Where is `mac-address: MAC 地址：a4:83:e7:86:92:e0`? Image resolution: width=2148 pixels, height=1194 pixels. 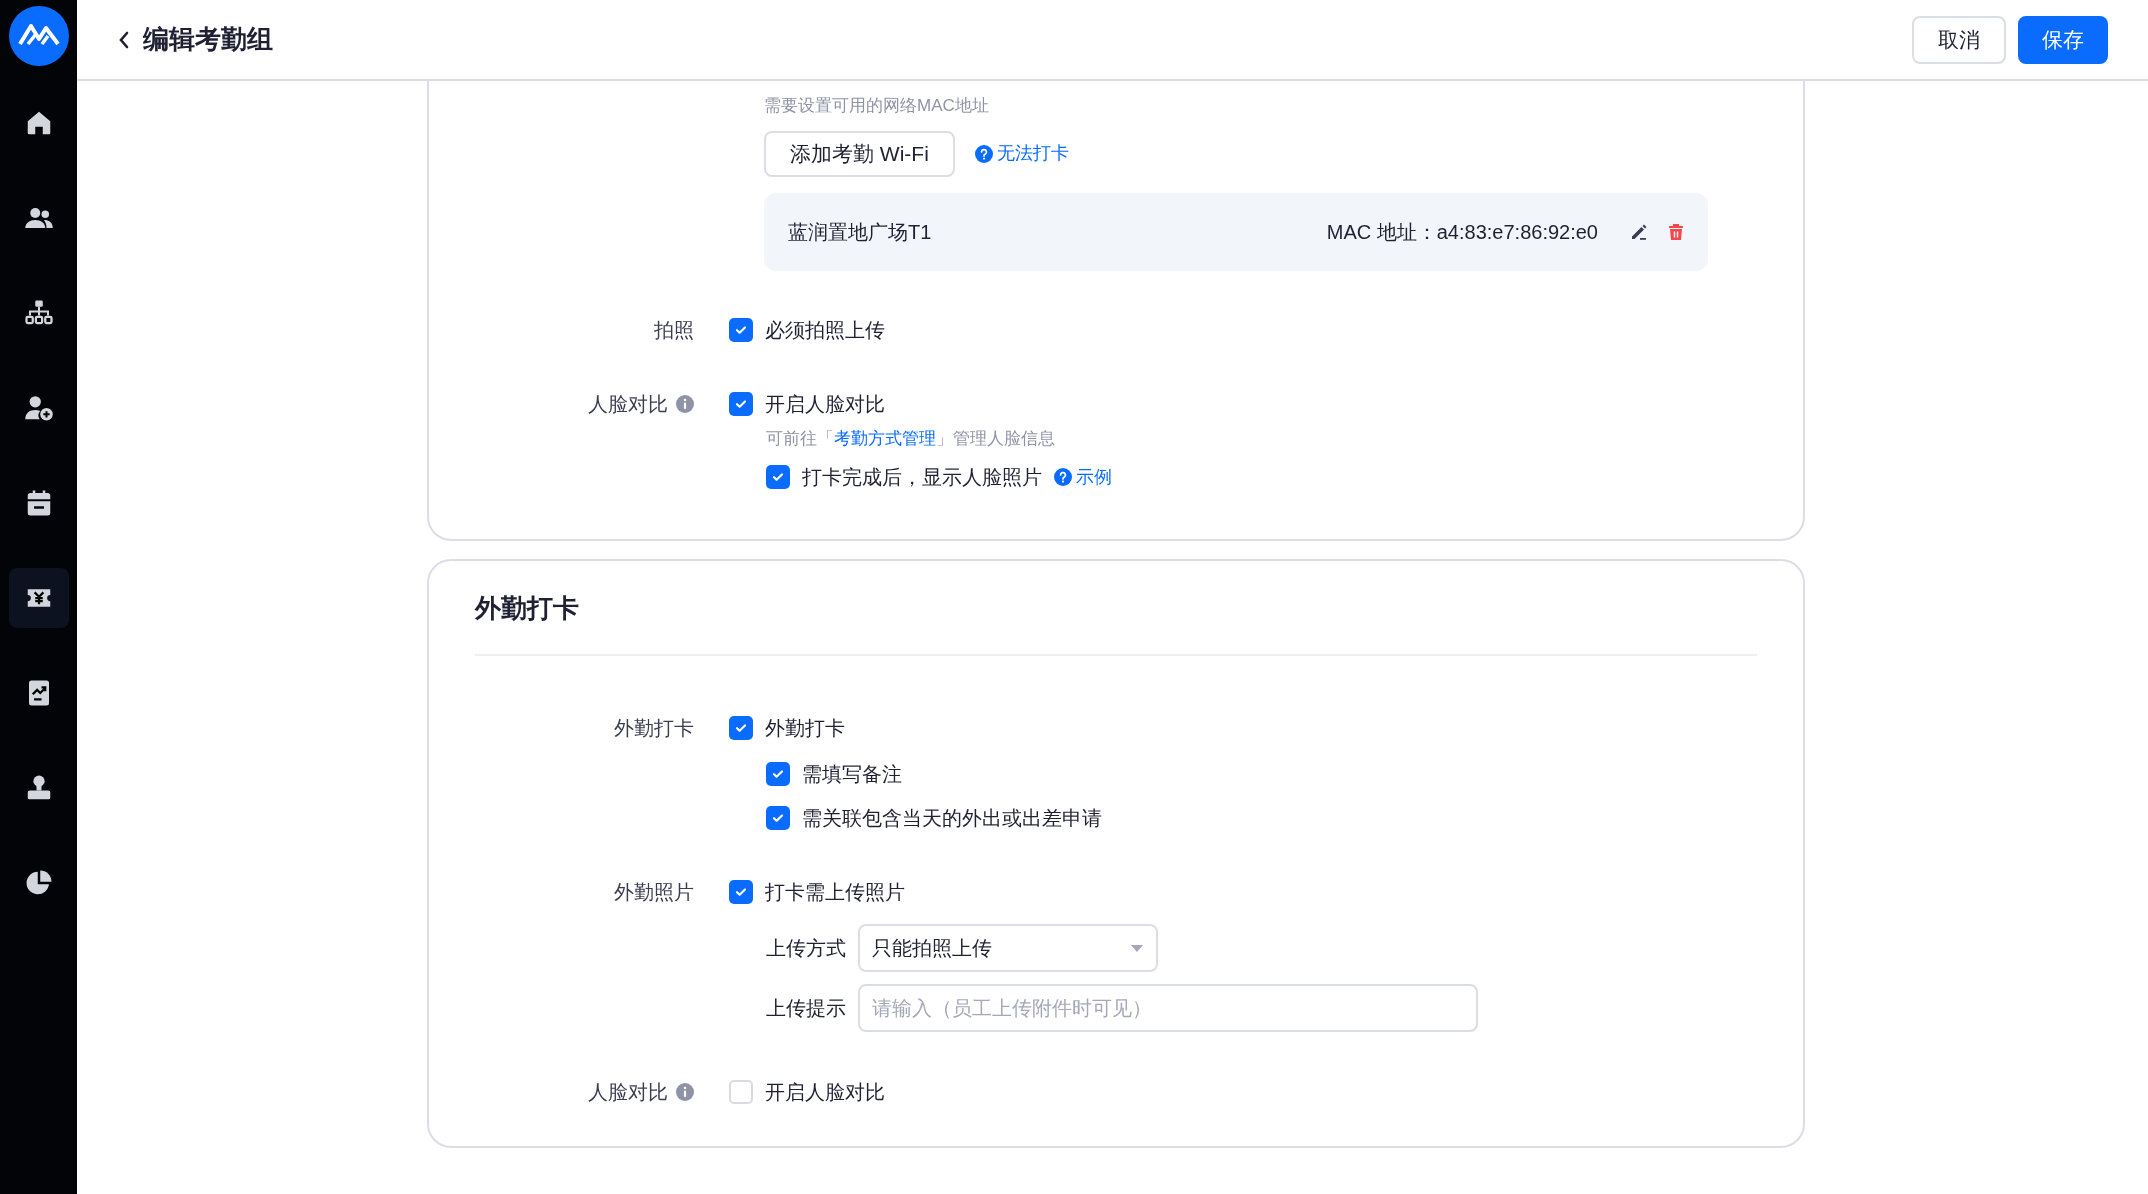 mac-address: MAC 地址：a4:83:e7:86:92:e0 is located at coordinates (1462, 232).